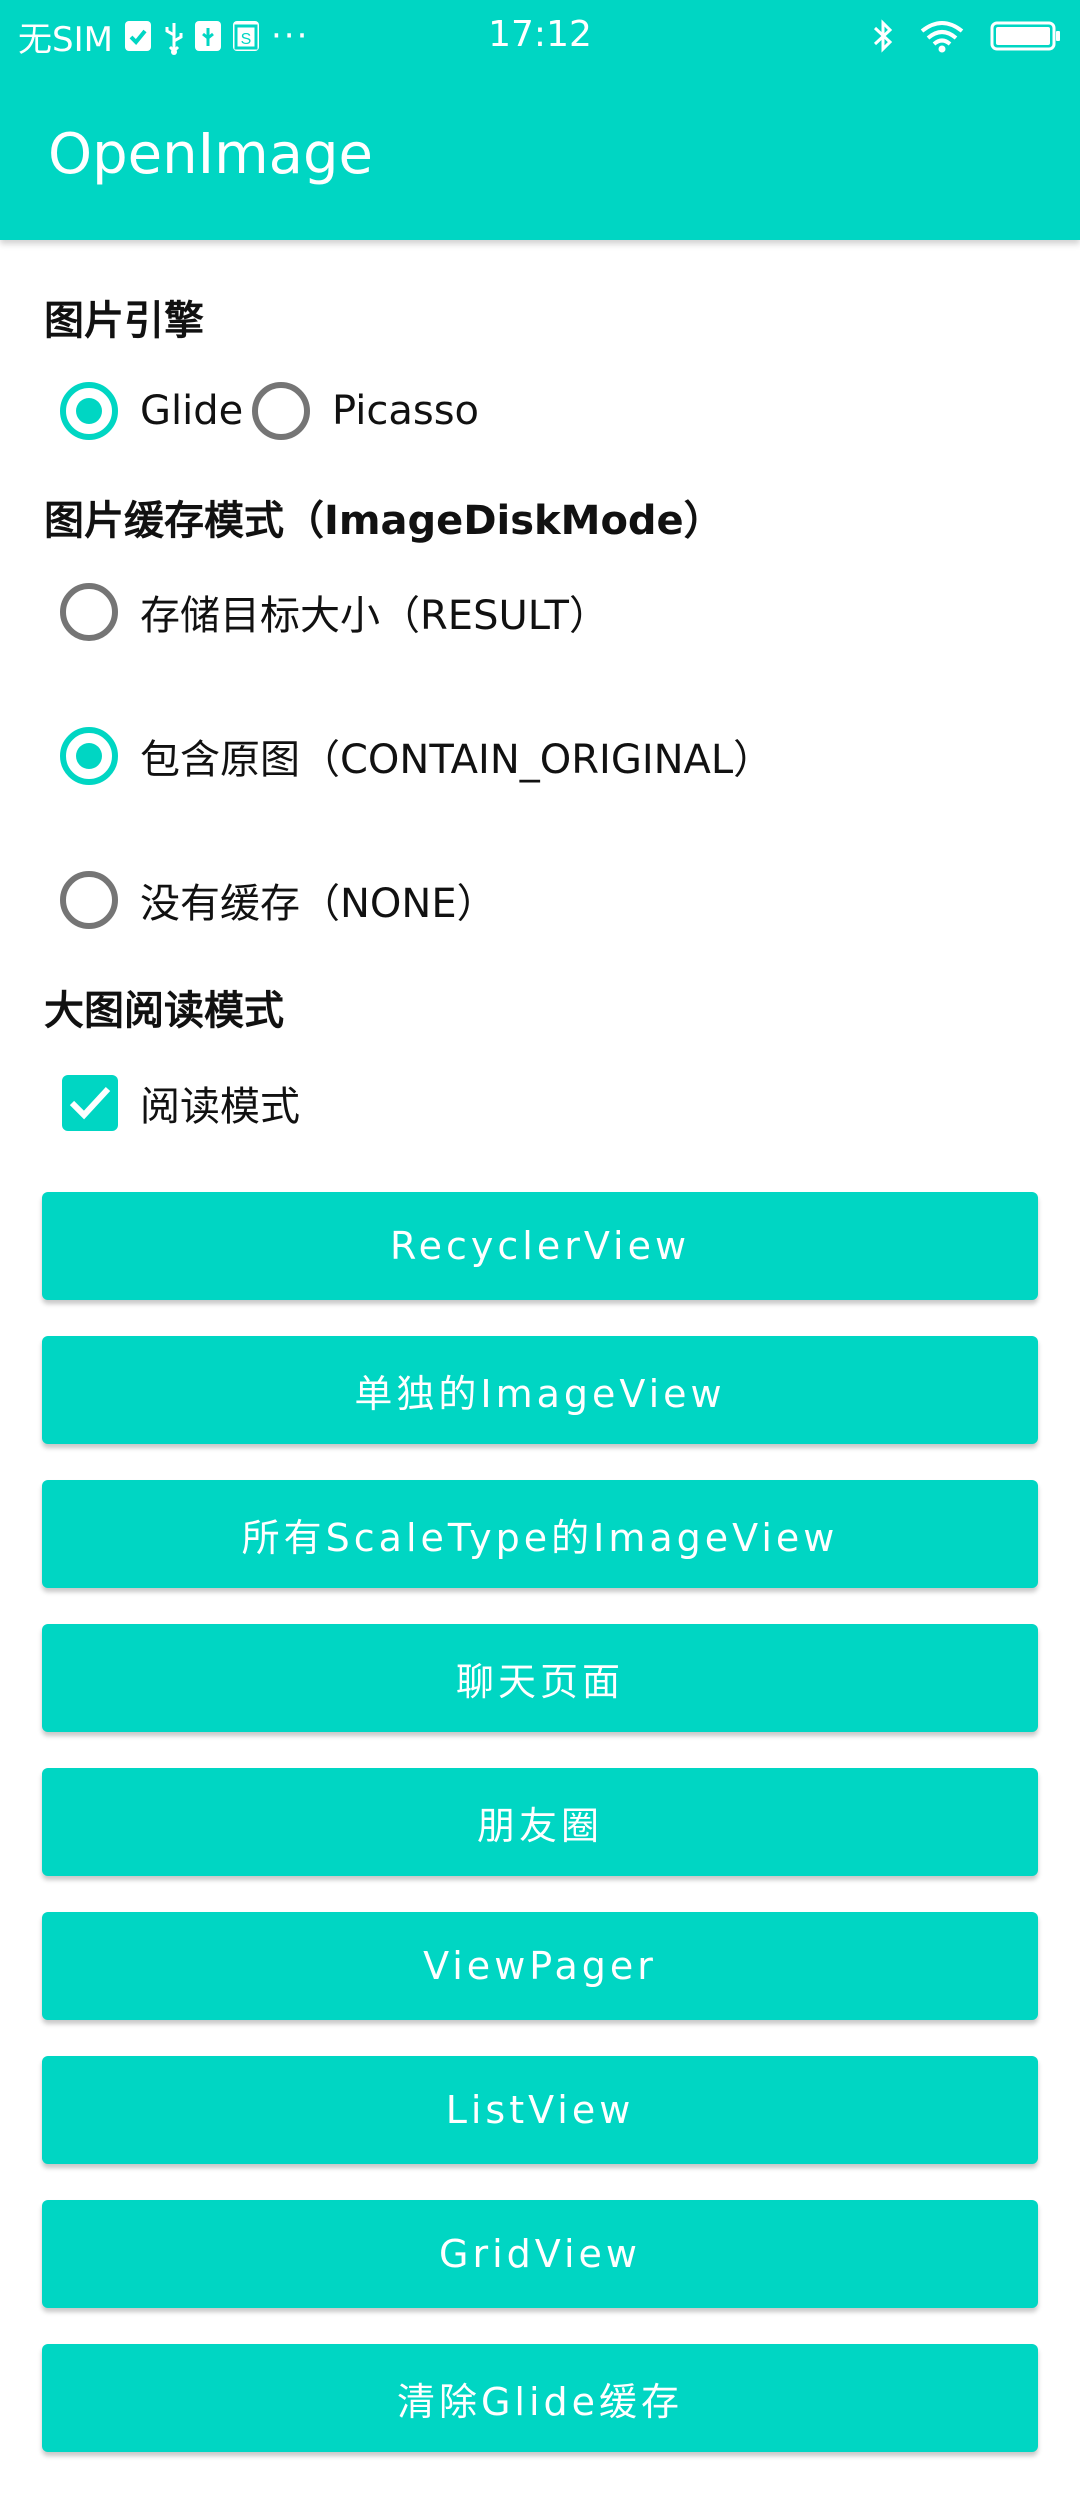 Image resolution: width=1080 pixels, height=2511 pixels. Describe the element at coordinates (374, 616) in the screenshot. I see `disk-mode-option-label: 存储目标大小（RESULT）` at that location.